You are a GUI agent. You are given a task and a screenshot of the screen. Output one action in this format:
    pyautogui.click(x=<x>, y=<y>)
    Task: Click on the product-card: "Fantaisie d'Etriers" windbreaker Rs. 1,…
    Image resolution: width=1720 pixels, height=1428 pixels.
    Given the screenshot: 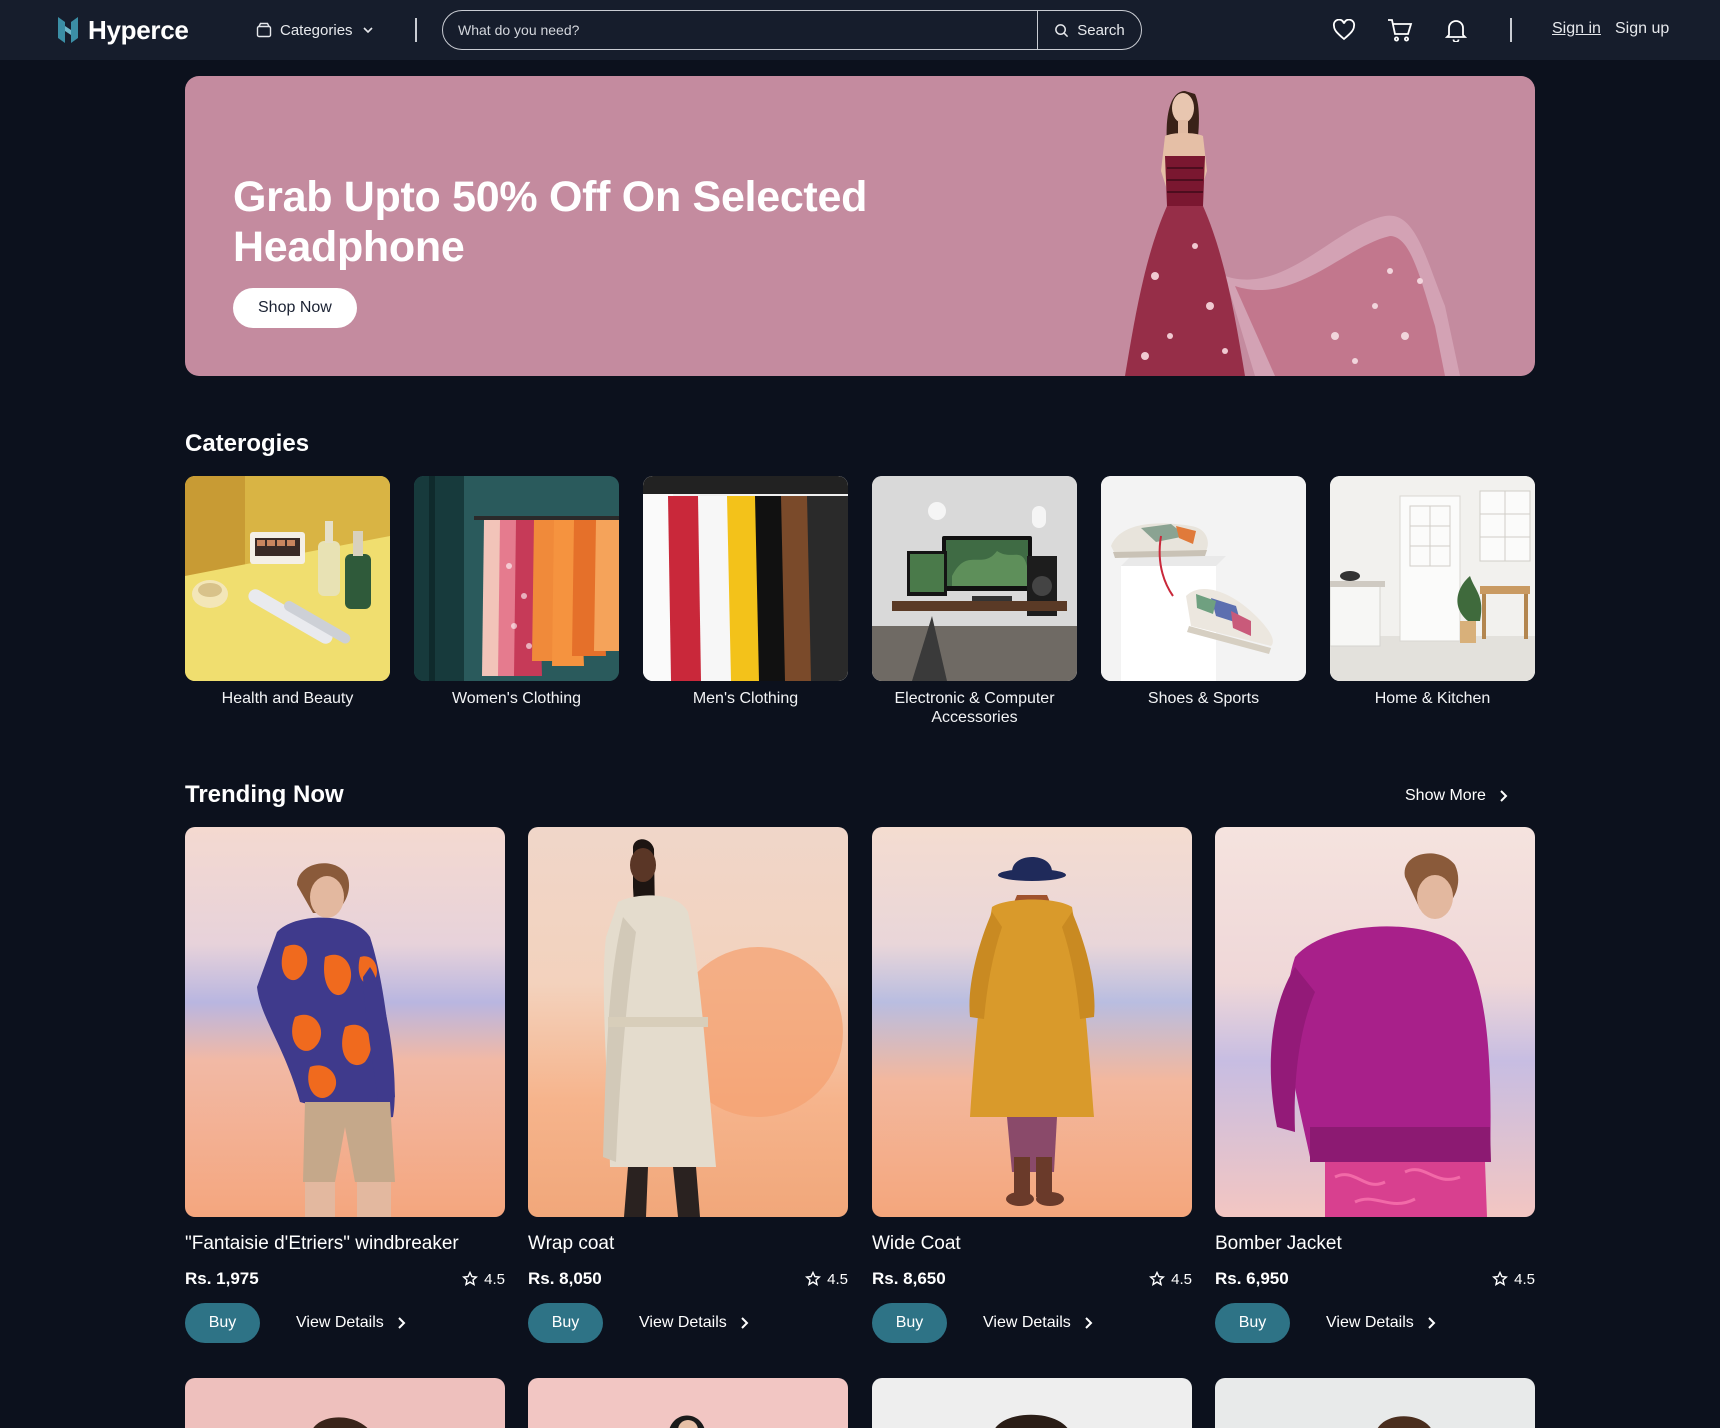 What is the action you would take?
    pyautogui.click(x=345, y=1085)
    